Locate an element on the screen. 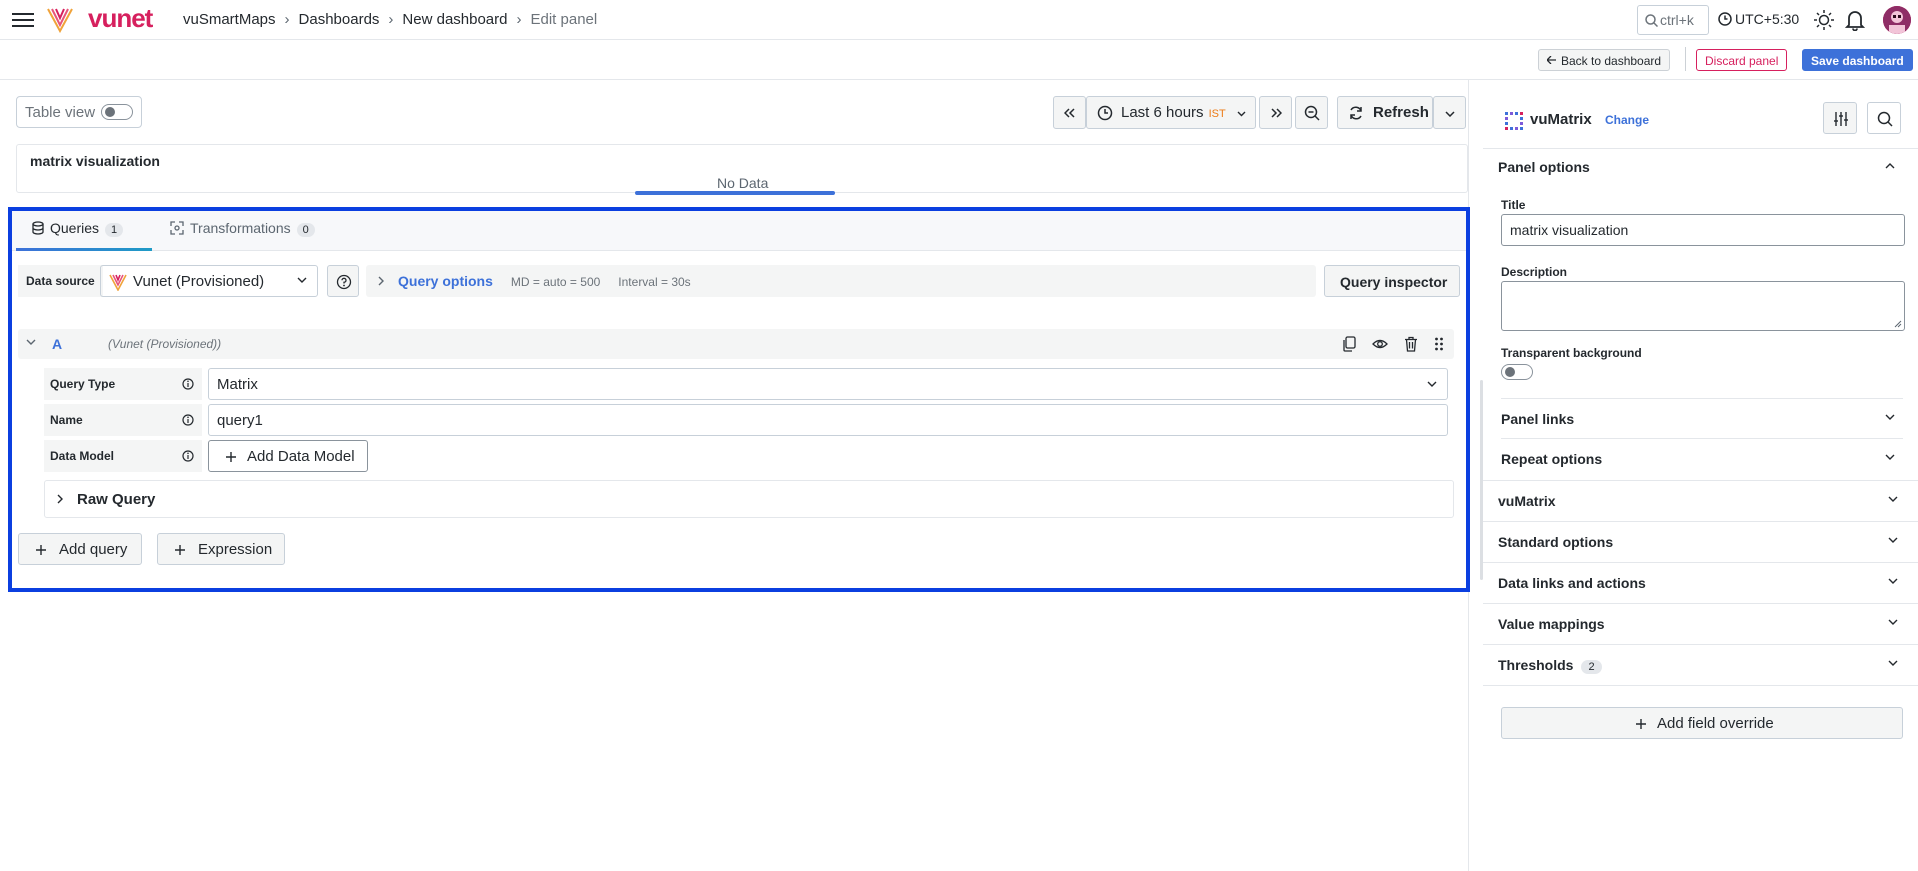 Image resolution: width=1918 pixels, height=871 pixels. panel-links-section: Panel links is located at coordinates (1702, 418).